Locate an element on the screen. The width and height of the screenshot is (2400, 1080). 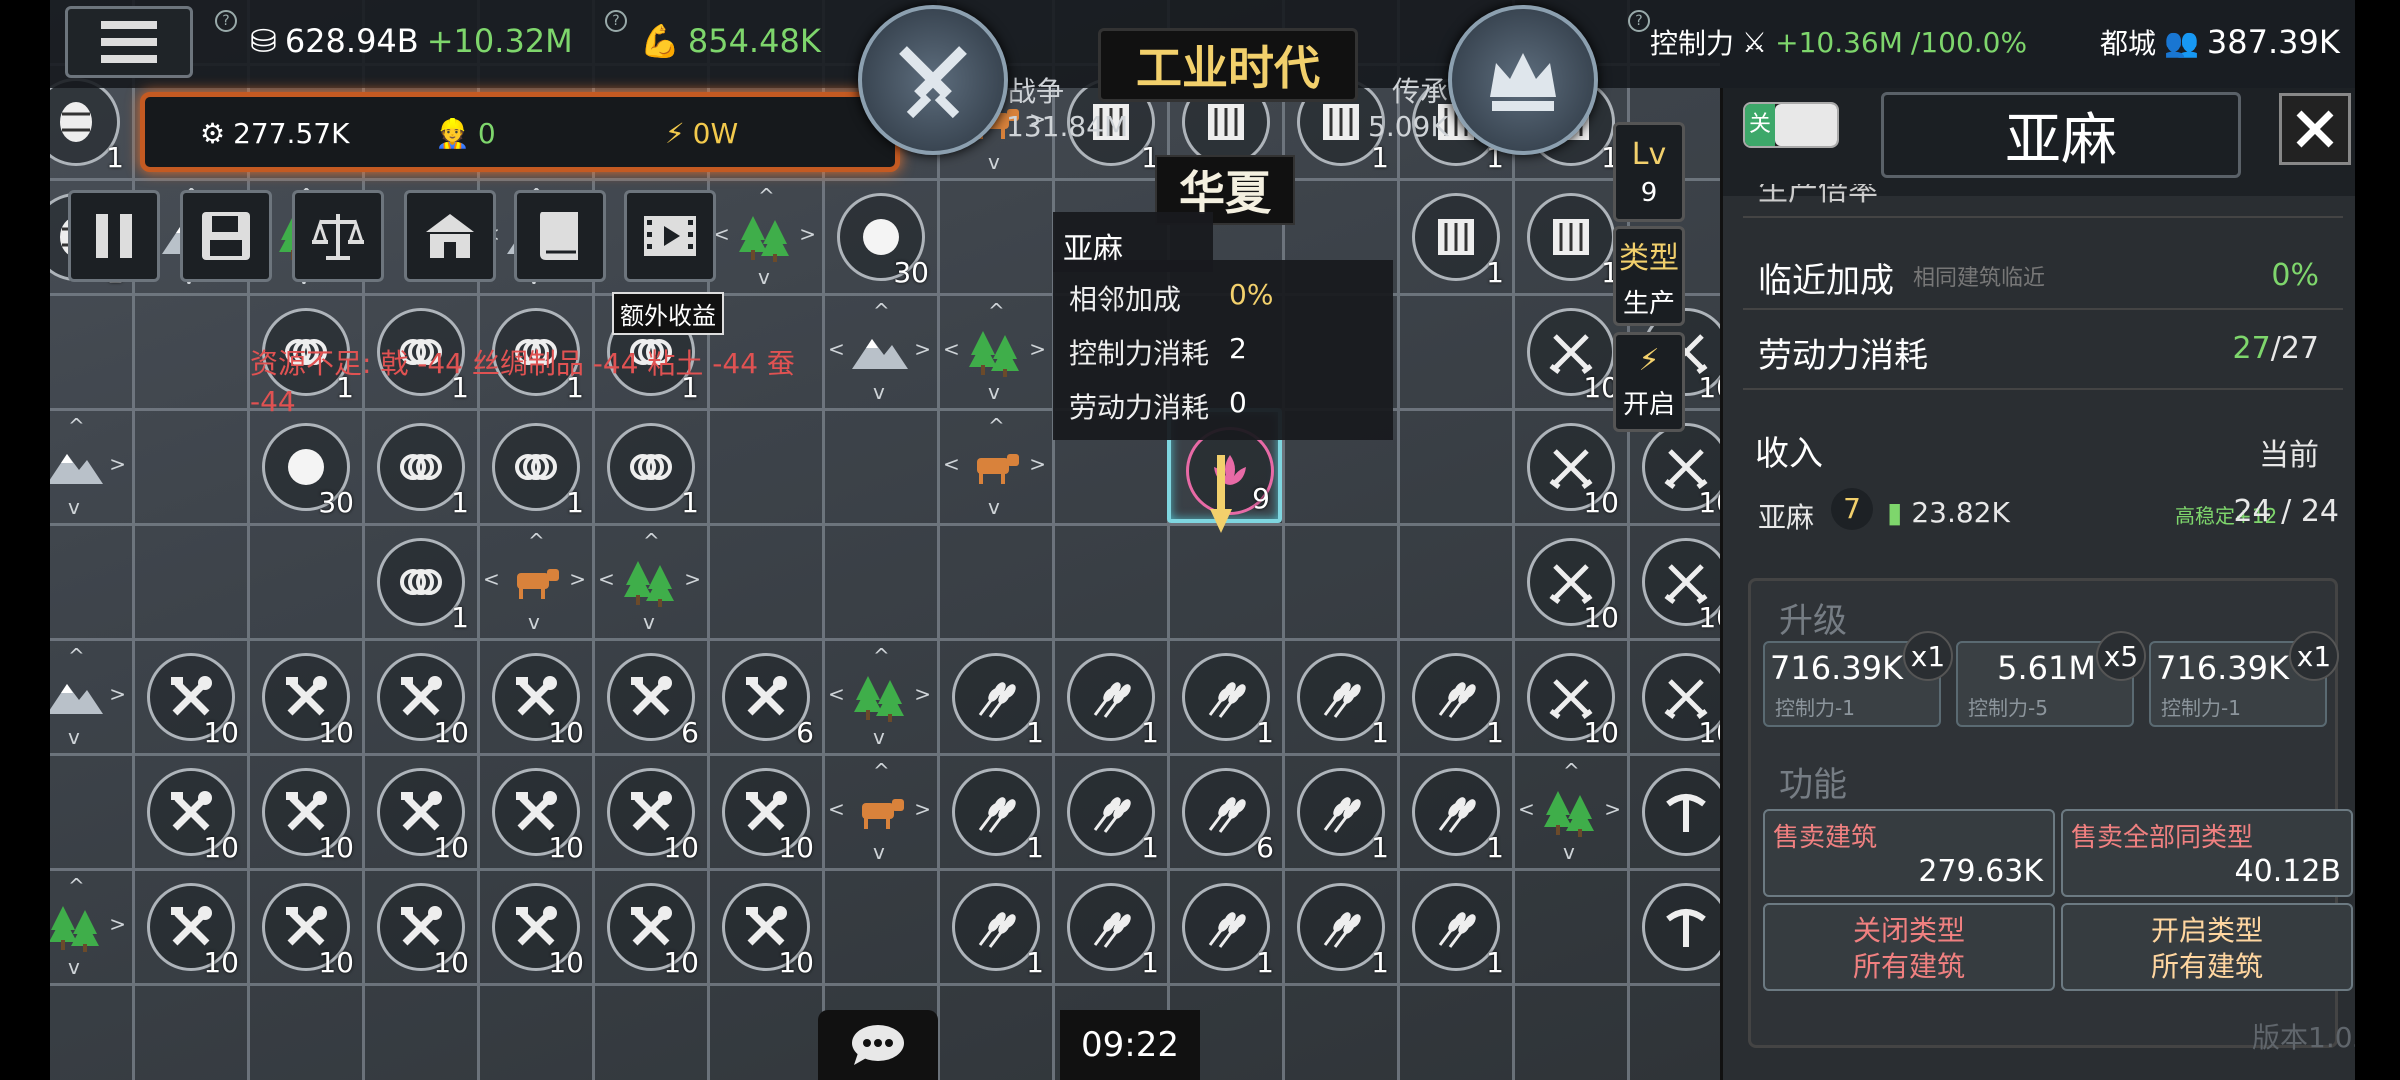
chevron-up-icon: ^ is located at coordinates (76, 656).